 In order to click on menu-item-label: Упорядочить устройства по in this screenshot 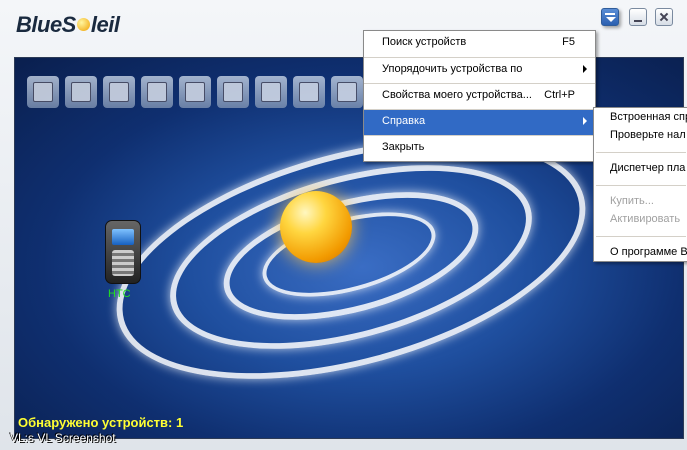, I will do `click(452, 69)`.